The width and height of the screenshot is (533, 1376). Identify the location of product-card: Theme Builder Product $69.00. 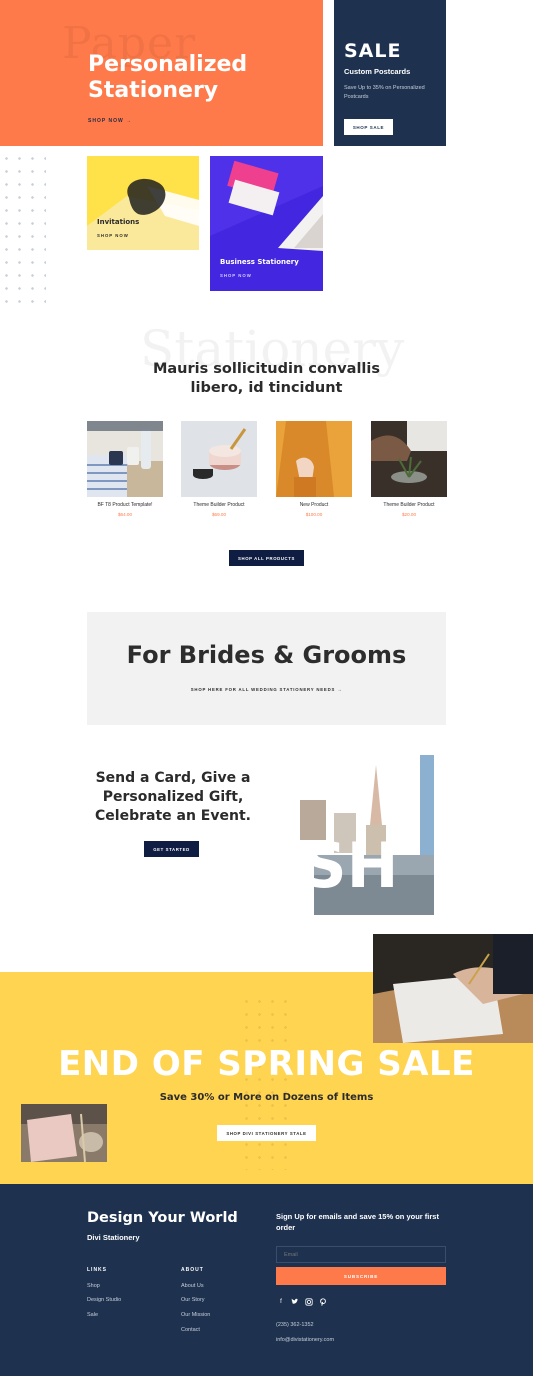
(219, 469).